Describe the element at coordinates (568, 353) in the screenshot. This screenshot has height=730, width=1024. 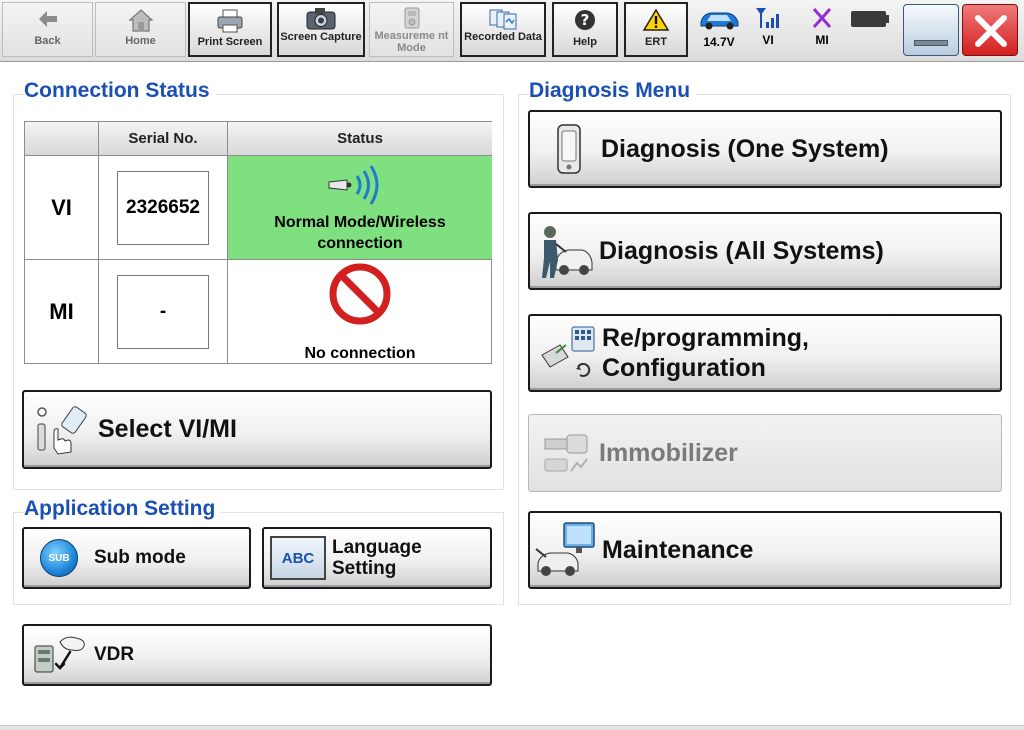
I see `reprogramming-icon` at that location.